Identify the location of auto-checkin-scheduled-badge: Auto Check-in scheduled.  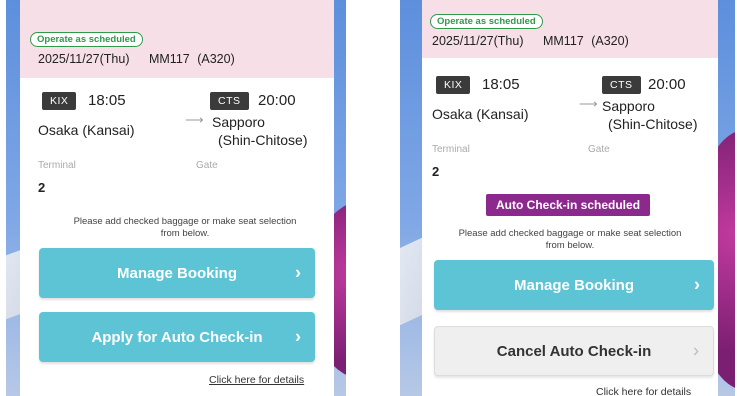
(568, 205).